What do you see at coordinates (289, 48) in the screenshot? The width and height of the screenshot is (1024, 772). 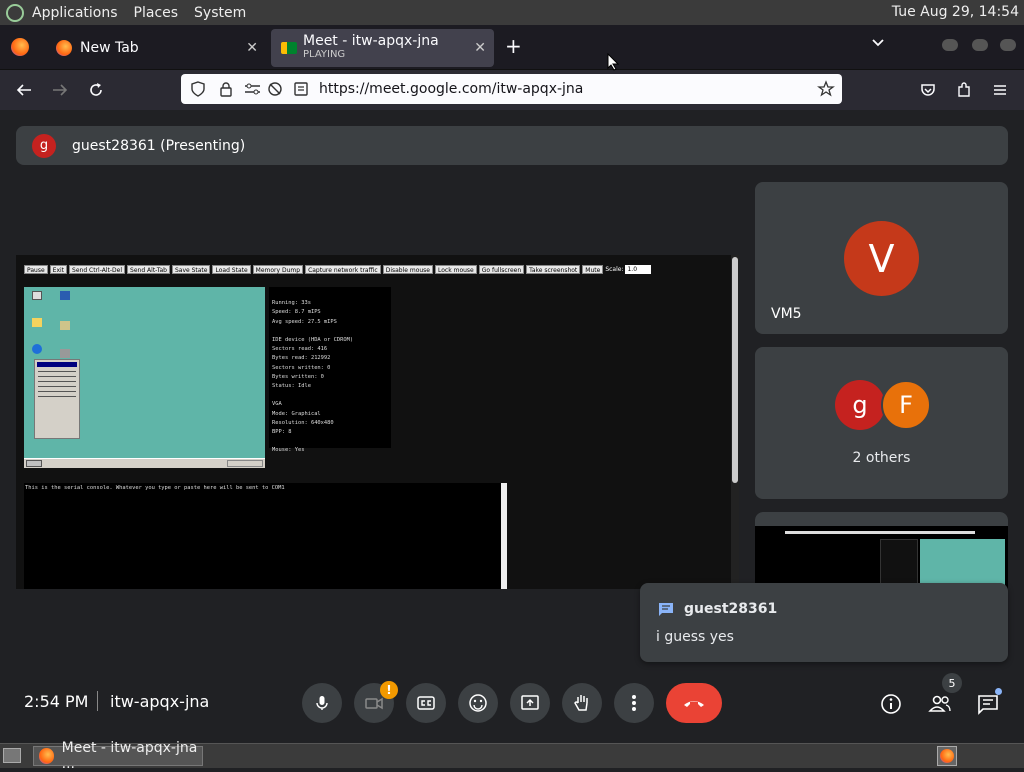 I see `meet-favicon-icon` at bounding box center [289, 48].